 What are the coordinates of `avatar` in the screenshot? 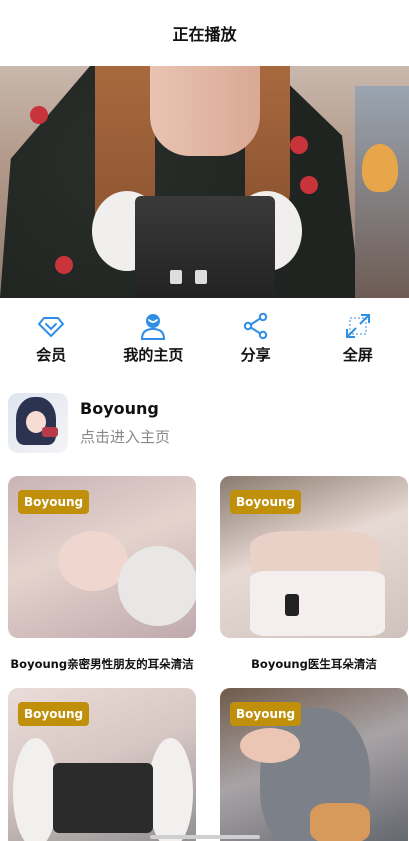 It's located at (38, 423).